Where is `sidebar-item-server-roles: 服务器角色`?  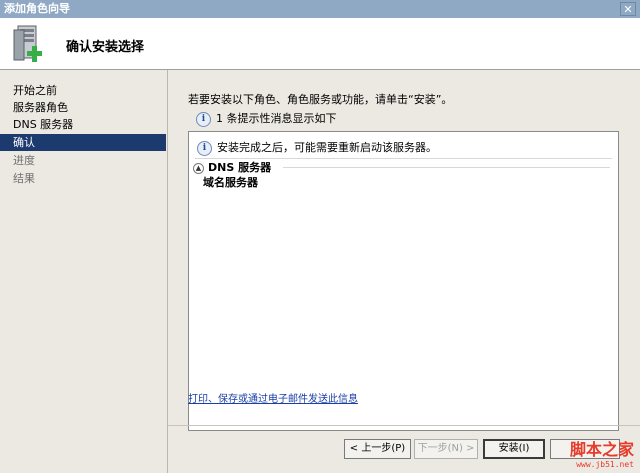 sidebar-item-server-roles: 服务器角色 is located at coordinates (83, 107).